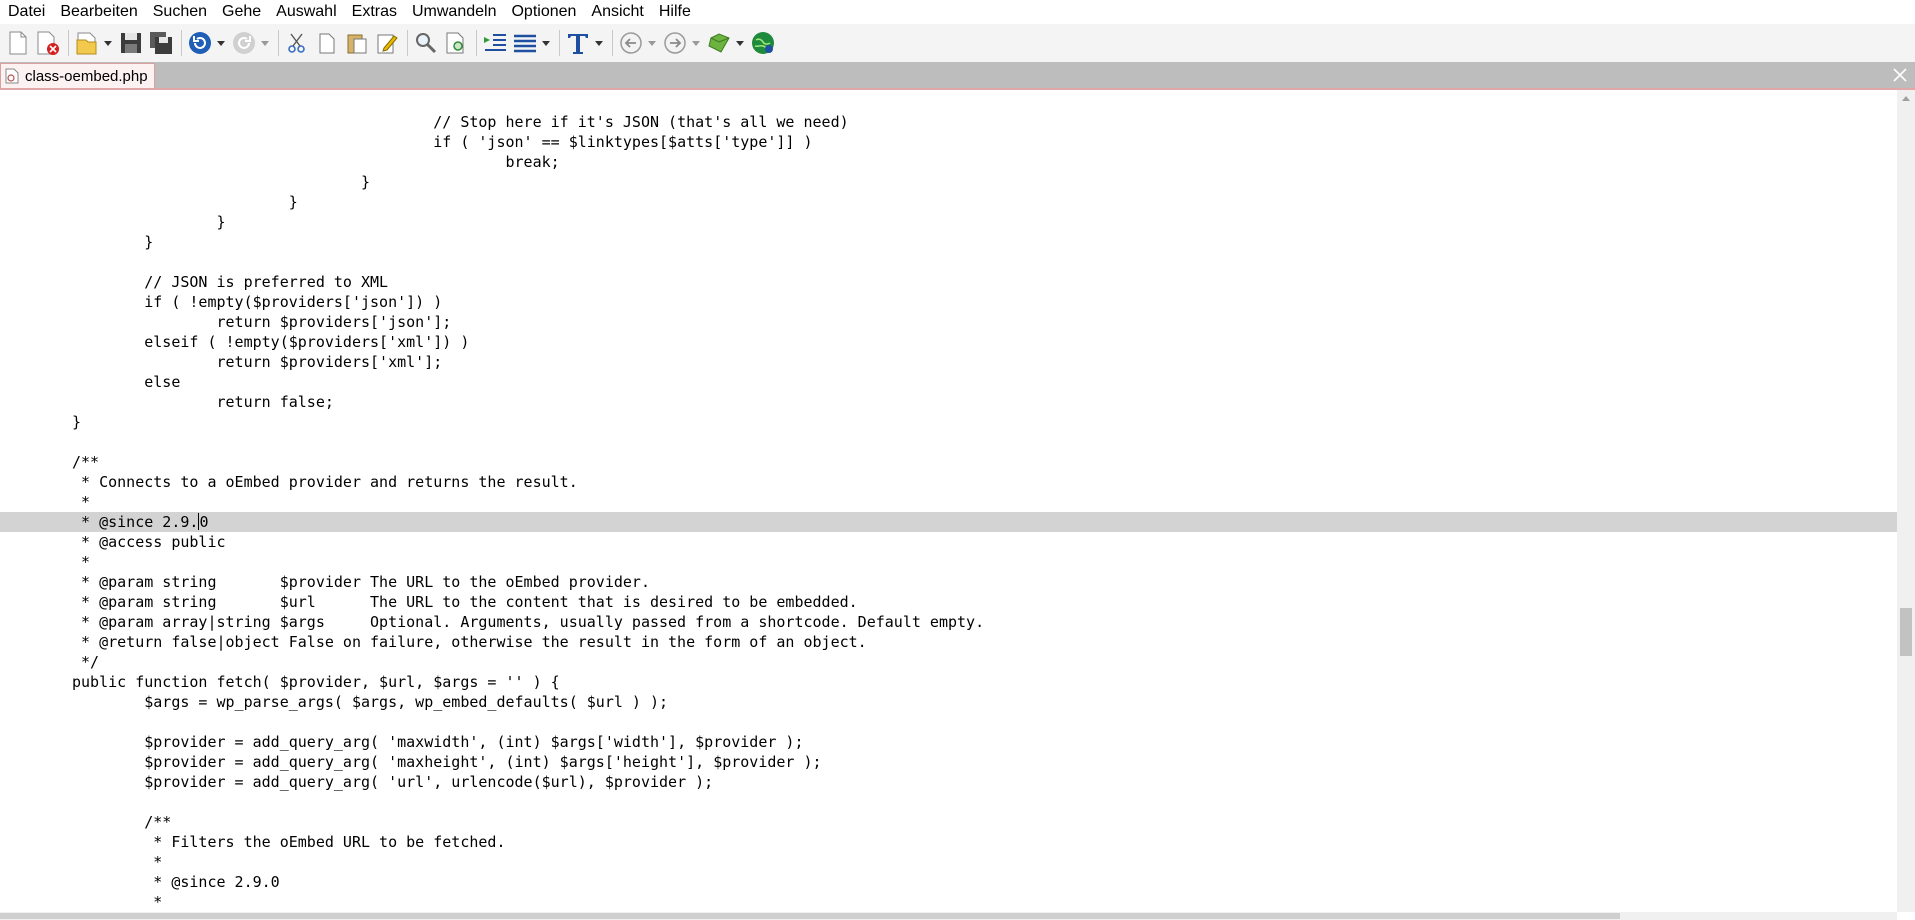 This screenshot has width=1915, height=920. I want to click on font-button, so click(578, 43).